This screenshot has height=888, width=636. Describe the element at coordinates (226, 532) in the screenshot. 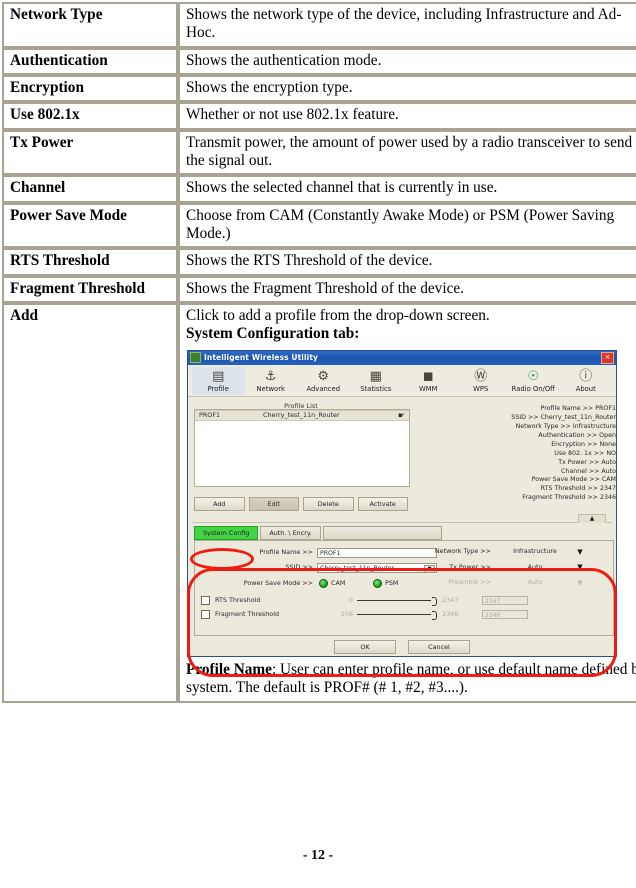

I see `tab-system-config: System Config` at that location.